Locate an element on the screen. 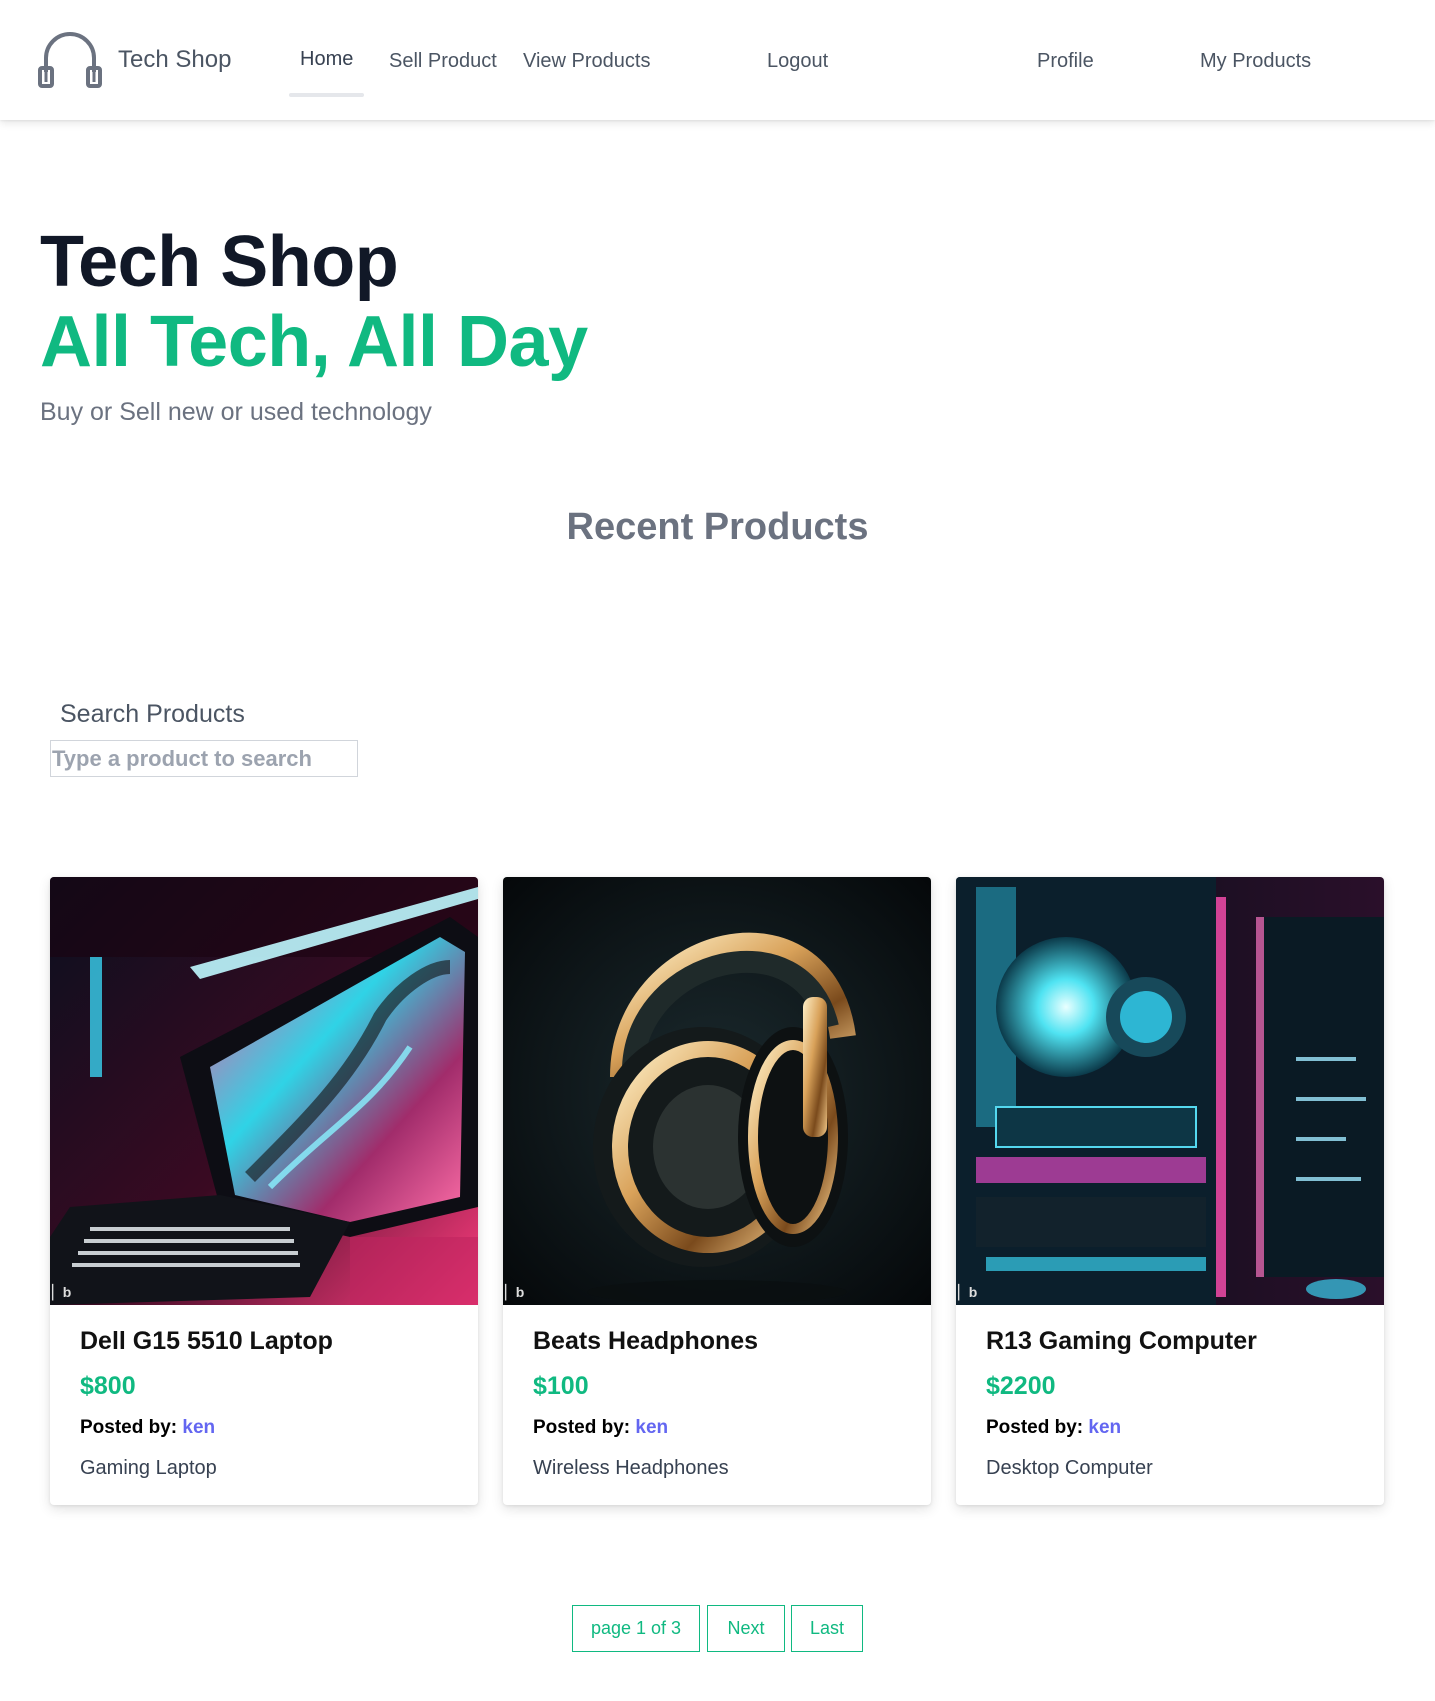 This screenshot has height=1701, width=1435. brand-name: Tech Shop is located at coordinates (175, 59).